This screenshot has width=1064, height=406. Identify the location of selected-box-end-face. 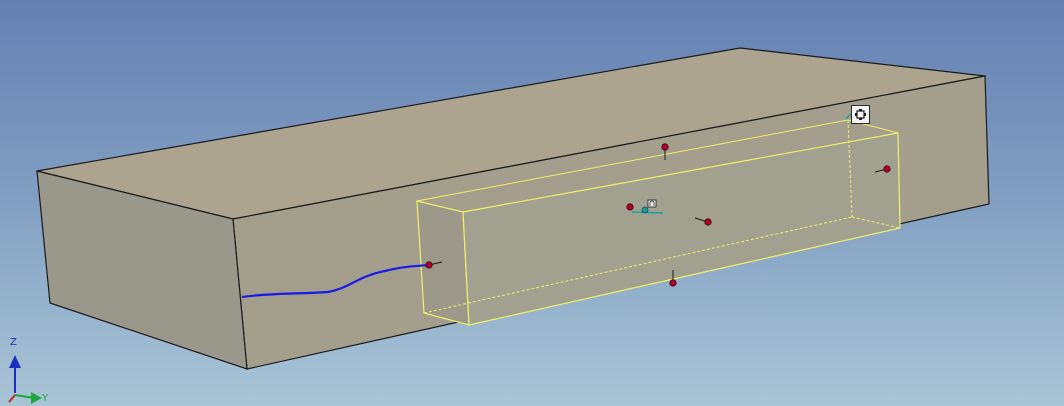
(443, 263).